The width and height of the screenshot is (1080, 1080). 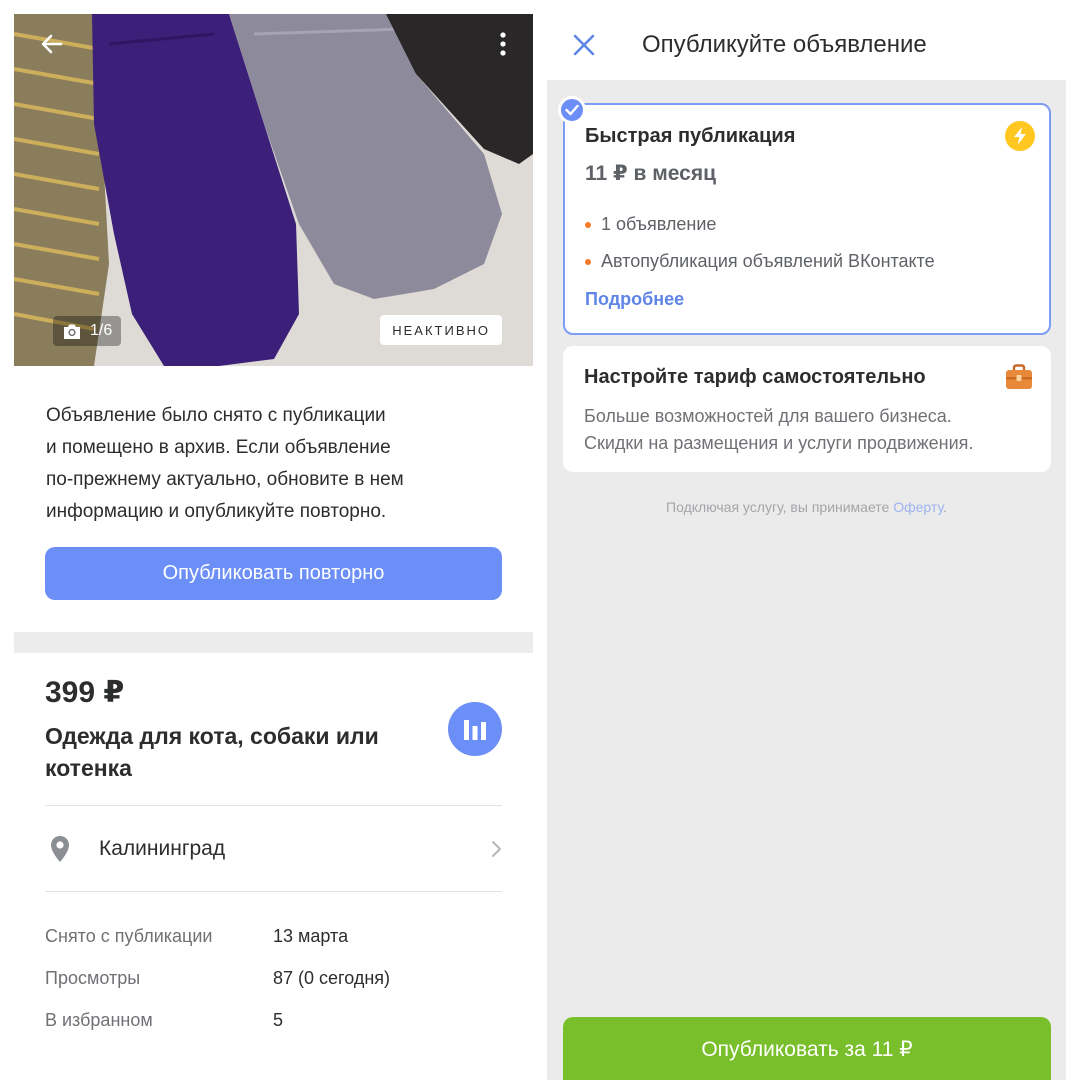 I want to click on selected-check-icon, so click(x=572, y=110).